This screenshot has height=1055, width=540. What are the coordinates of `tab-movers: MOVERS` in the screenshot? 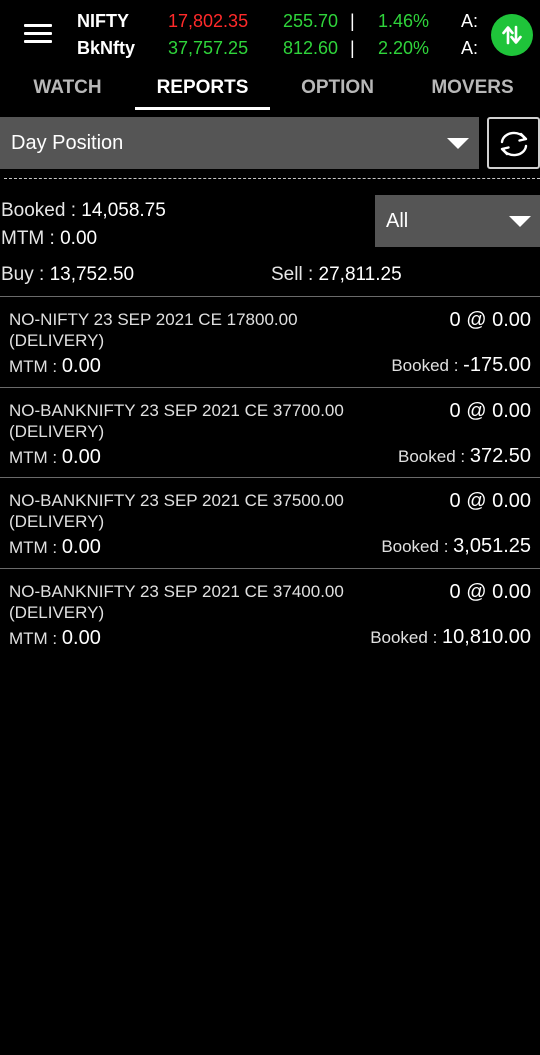 It's located at (472, 90).